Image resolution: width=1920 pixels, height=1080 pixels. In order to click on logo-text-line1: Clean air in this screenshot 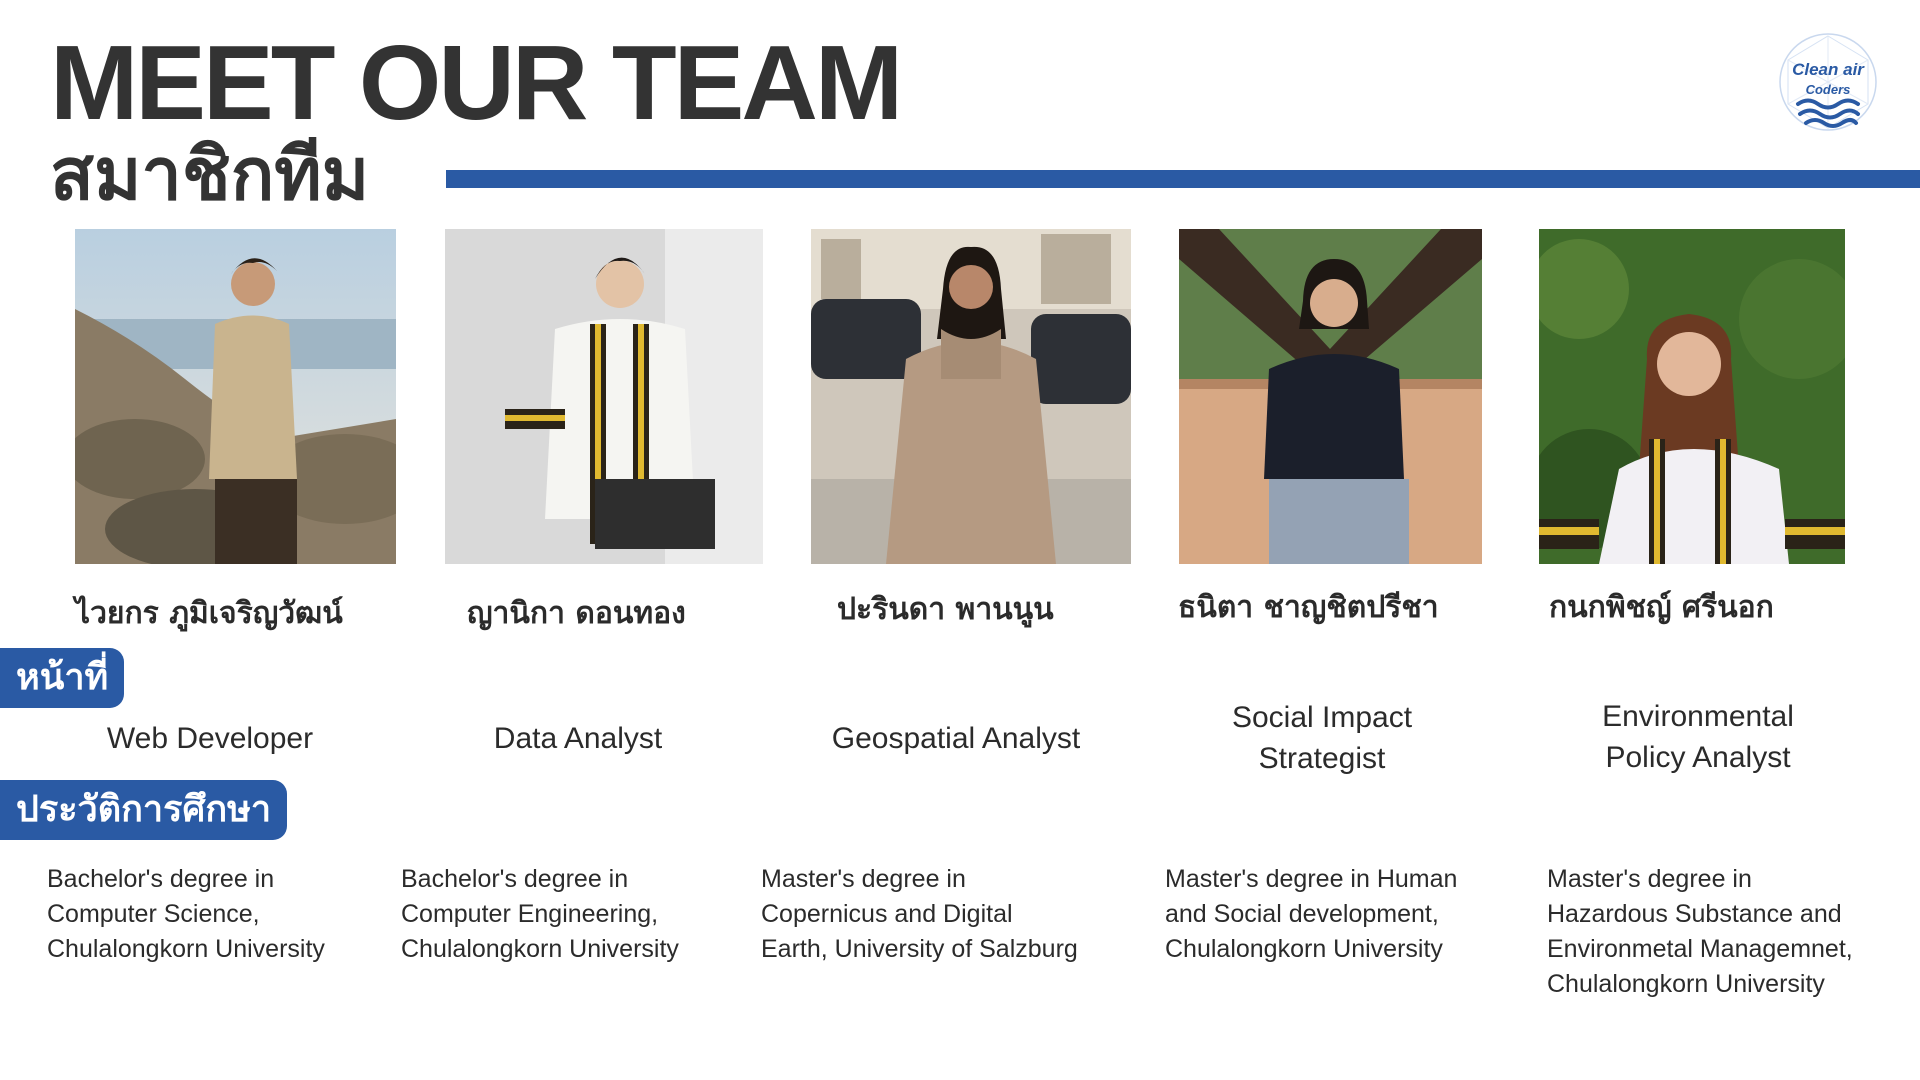, I will do `click(1828, 69)`.